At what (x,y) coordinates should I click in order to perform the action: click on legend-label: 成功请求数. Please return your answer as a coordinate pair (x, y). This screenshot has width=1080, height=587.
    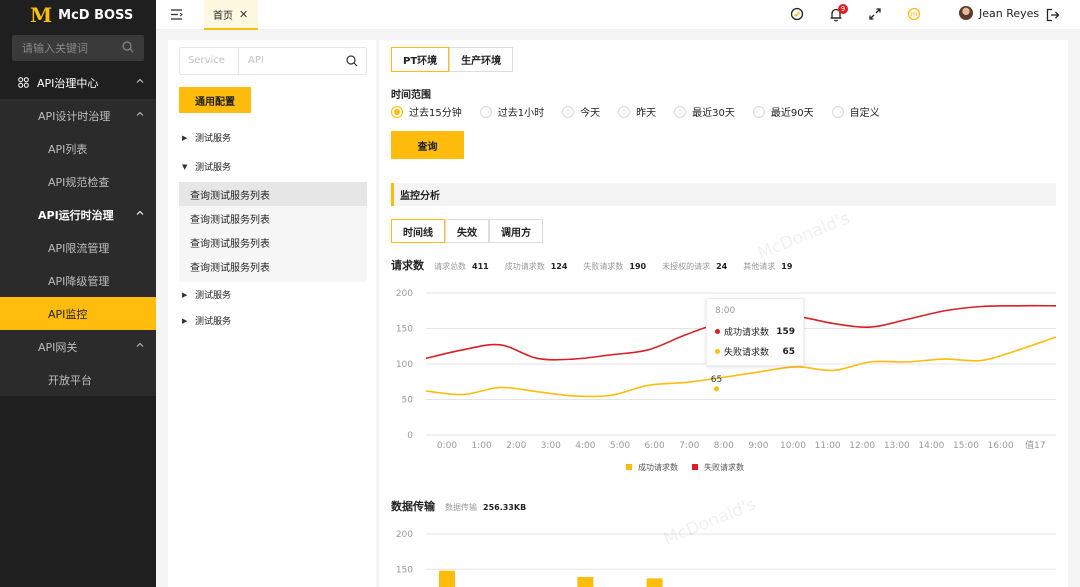
    Looking at the image, I should click on (658, 467).